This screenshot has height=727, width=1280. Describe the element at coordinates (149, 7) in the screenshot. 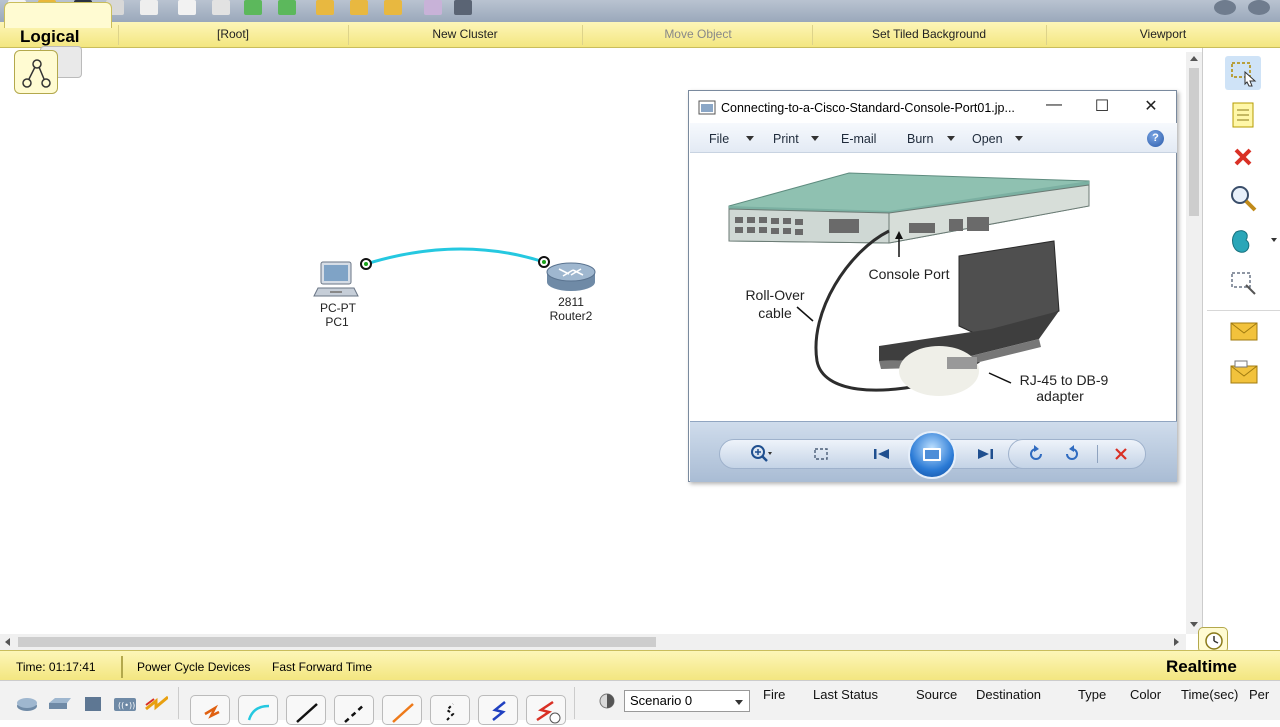

I see `activity-wizard-icon` at that location.